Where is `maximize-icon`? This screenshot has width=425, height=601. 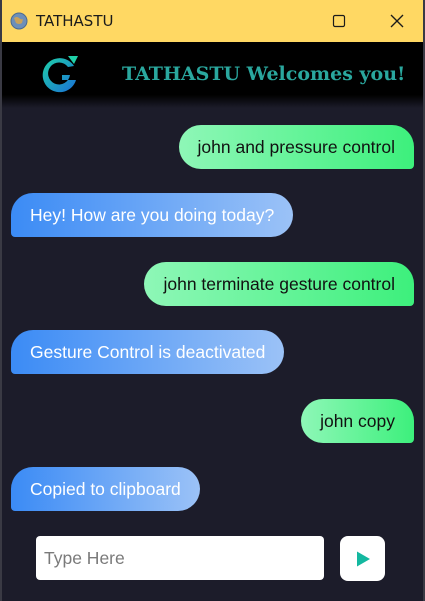 maximize-icon is located at coordinates (339, 21).